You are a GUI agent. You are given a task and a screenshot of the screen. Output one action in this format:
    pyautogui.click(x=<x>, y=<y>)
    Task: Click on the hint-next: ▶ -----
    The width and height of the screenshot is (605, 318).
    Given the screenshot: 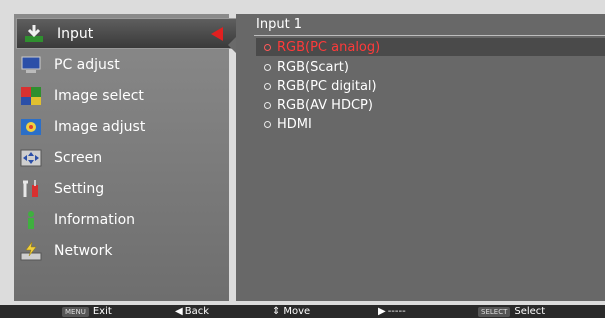 What is the action you would take?
    pyautogui.click(x=392, y=311)
    